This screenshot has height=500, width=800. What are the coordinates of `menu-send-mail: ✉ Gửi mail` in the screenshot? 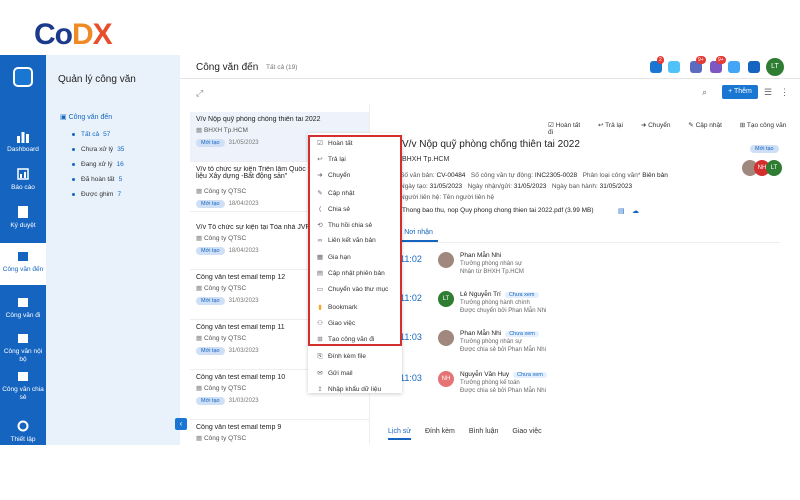 It's located at (334, 373).